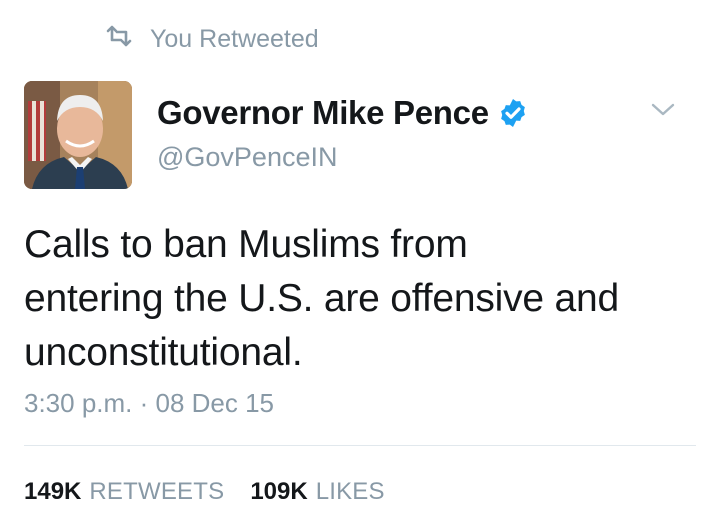  Describe the element at coordinates (53, 491) in the screenshot. I see `retweets-count: 149K` at that location.